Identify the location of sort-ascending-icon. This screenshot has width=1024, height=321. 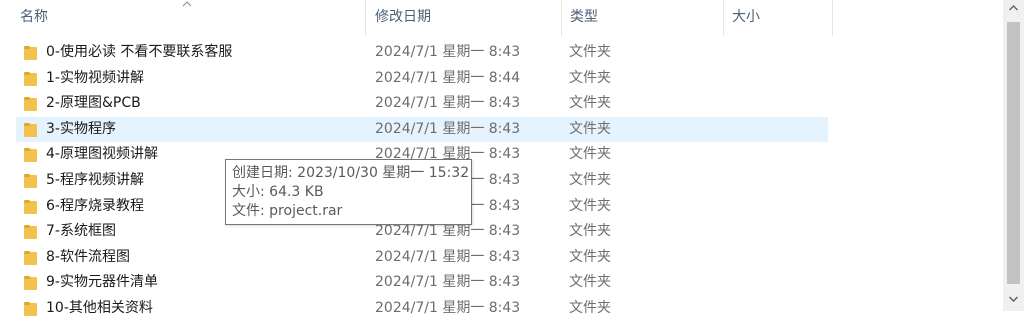
(187, 4).